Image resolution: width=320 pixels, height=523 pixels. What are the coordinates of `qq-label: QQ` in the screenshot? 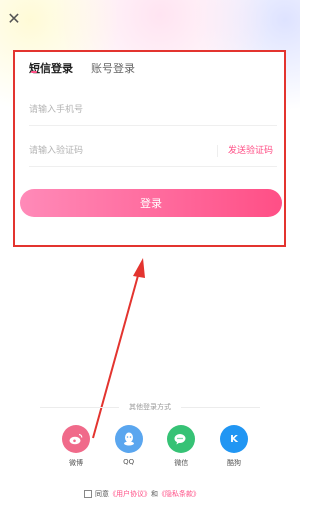 It's located at (129, 462).